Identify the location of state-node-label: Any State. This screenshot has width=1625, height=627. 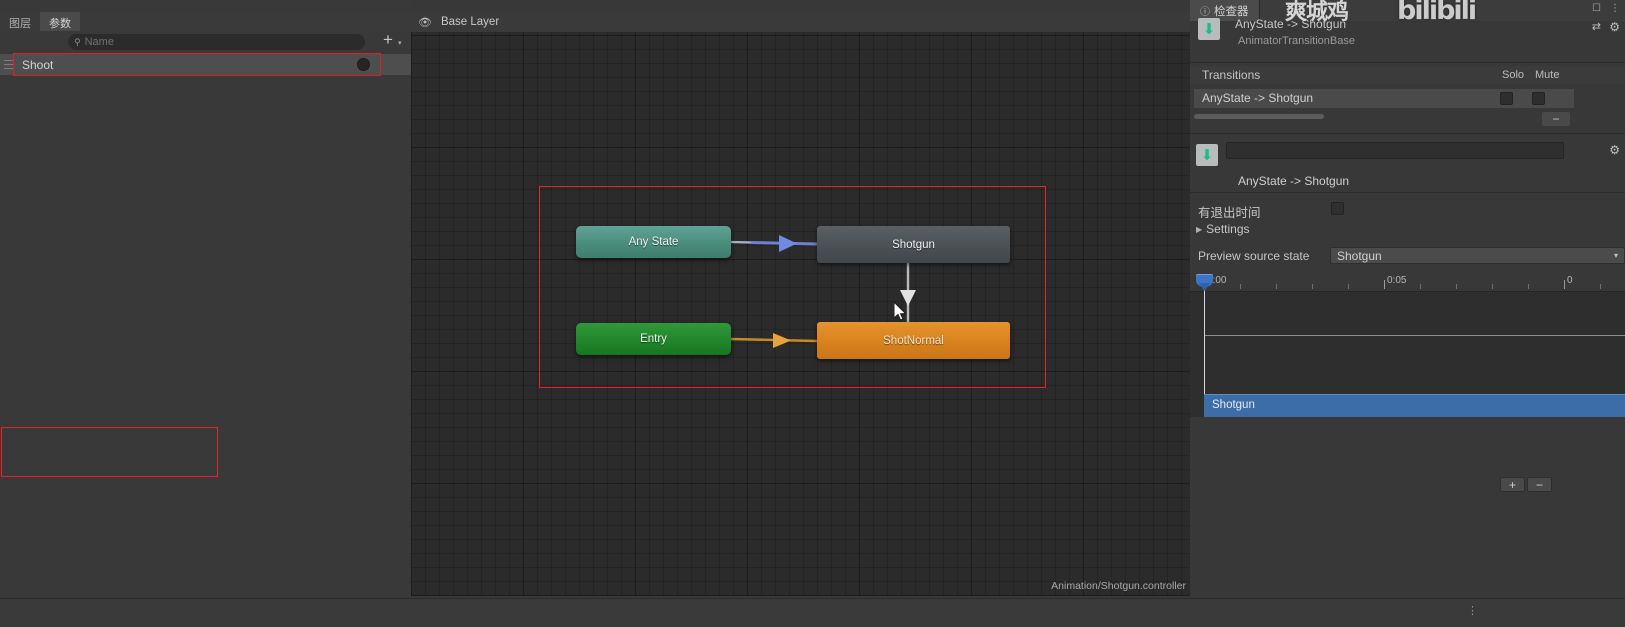
(653, 242).